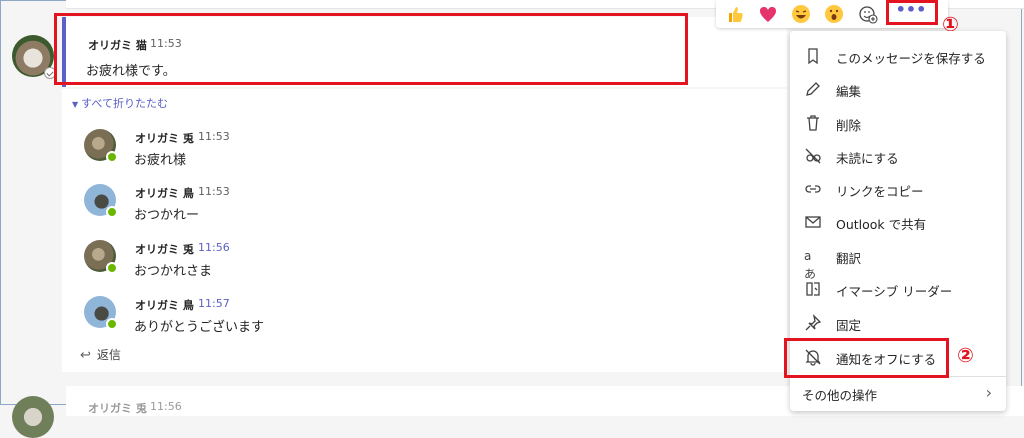  Describe the element at coordinates (965, 355) in the screenshot. I see `annotation-step-2: ②` at that location.